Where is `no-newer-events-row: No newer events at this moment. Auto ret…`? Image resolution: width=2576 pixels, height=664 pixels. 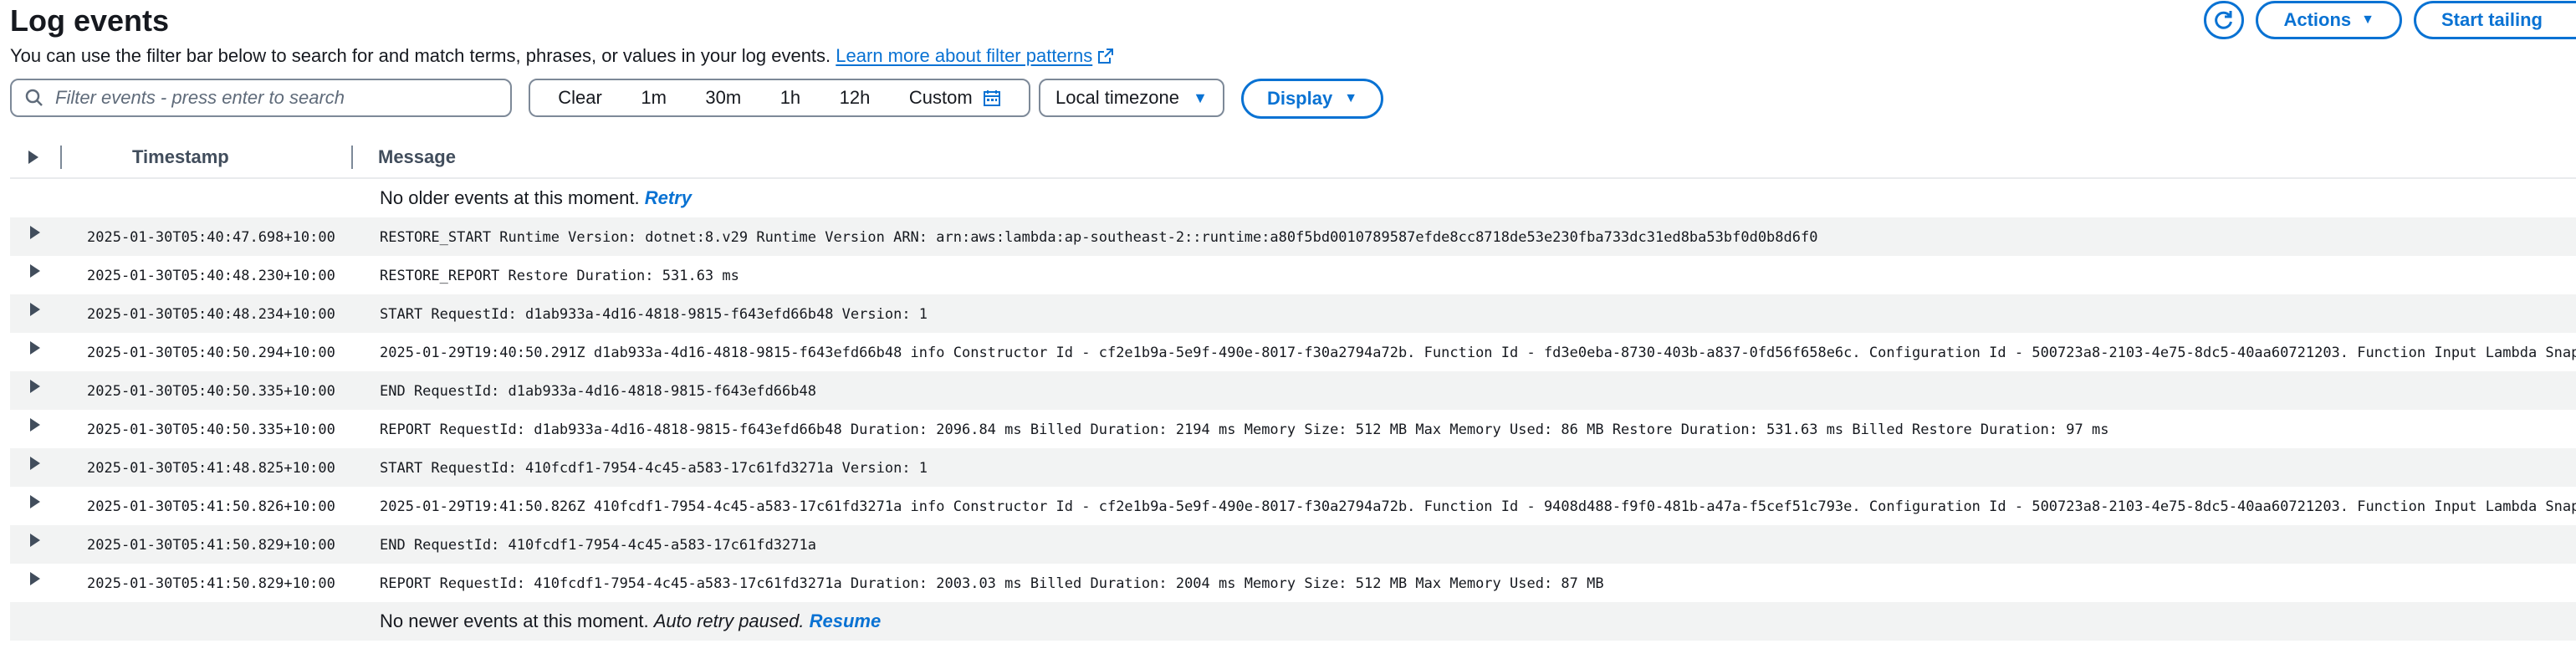
no-newer-events-row: No newer events at this moment. Auto ret… is located at coordinates (1293, 621).